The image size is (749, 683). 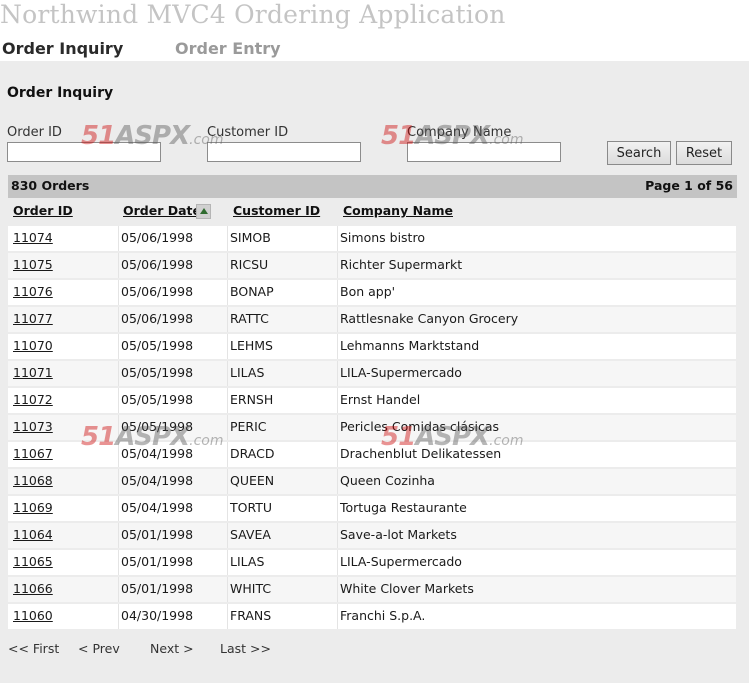 I want to click on order-id-cell: 11069, so click(x=62, y=508).